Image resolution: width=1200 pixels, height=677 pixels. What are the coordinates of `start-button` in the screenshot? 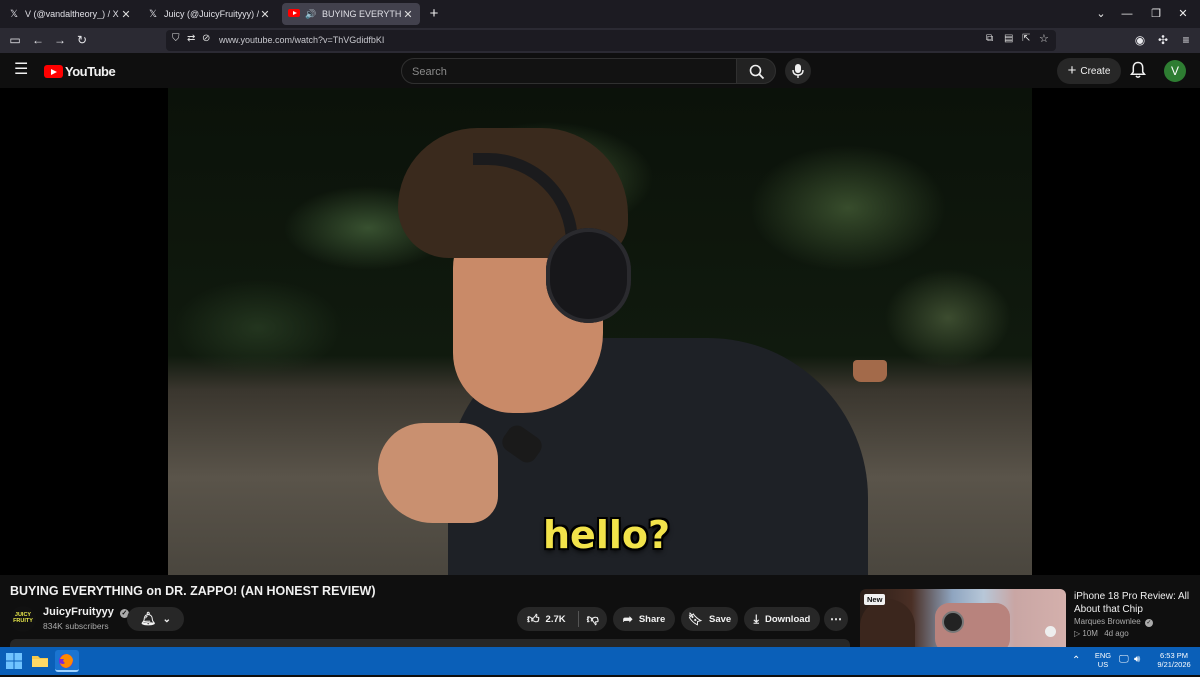 It's located at (14, 661).